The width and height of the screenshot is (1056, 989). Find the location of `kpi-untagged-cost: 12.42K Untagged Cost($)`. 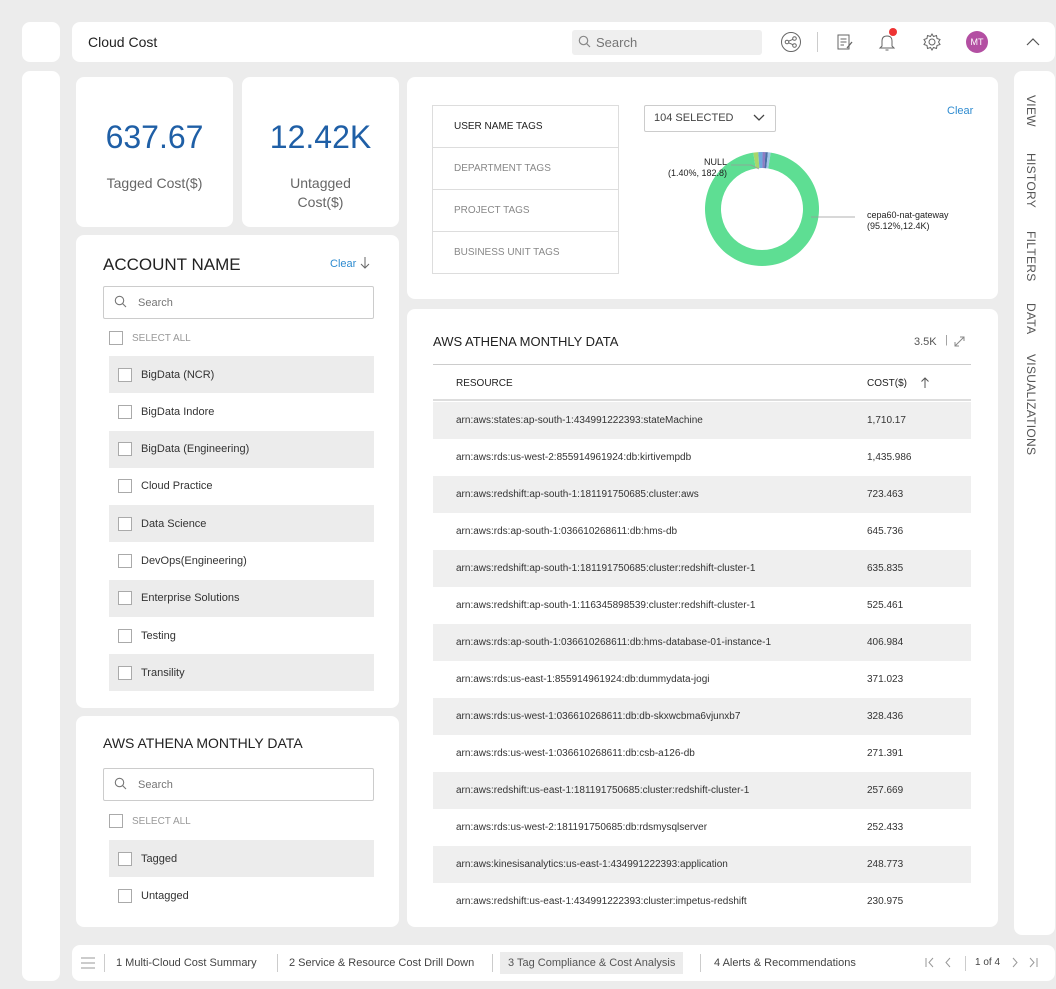

kpi-untagged-cost: 12.42K Untagged Cost($) is located at coordinates (320, 152).